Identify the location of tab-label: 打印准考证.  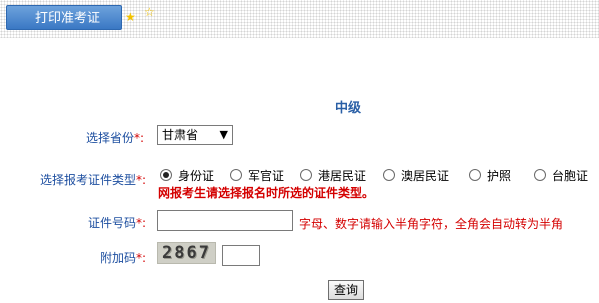
(68, 18).